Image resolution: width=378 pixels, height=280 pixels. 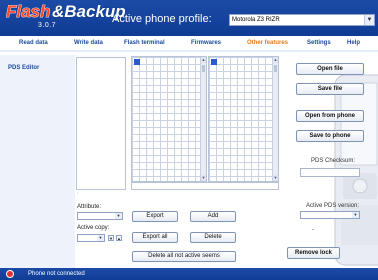 I want to click on ascii-grid-scrollbar: ▲ ▼, so click(x=275, y=119).